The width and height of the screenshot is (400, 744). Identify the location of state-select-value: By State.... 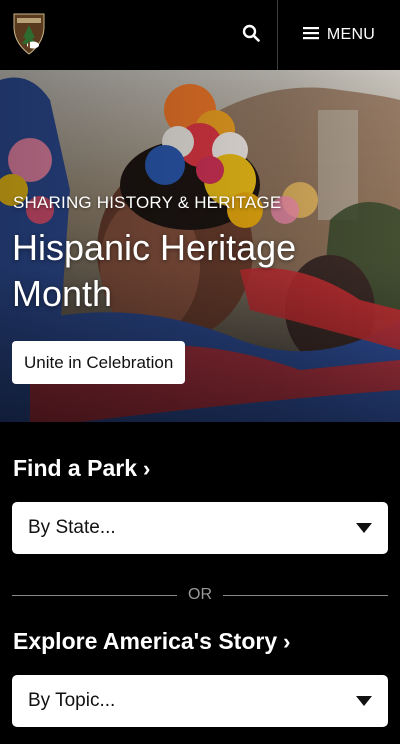
(72, 527).